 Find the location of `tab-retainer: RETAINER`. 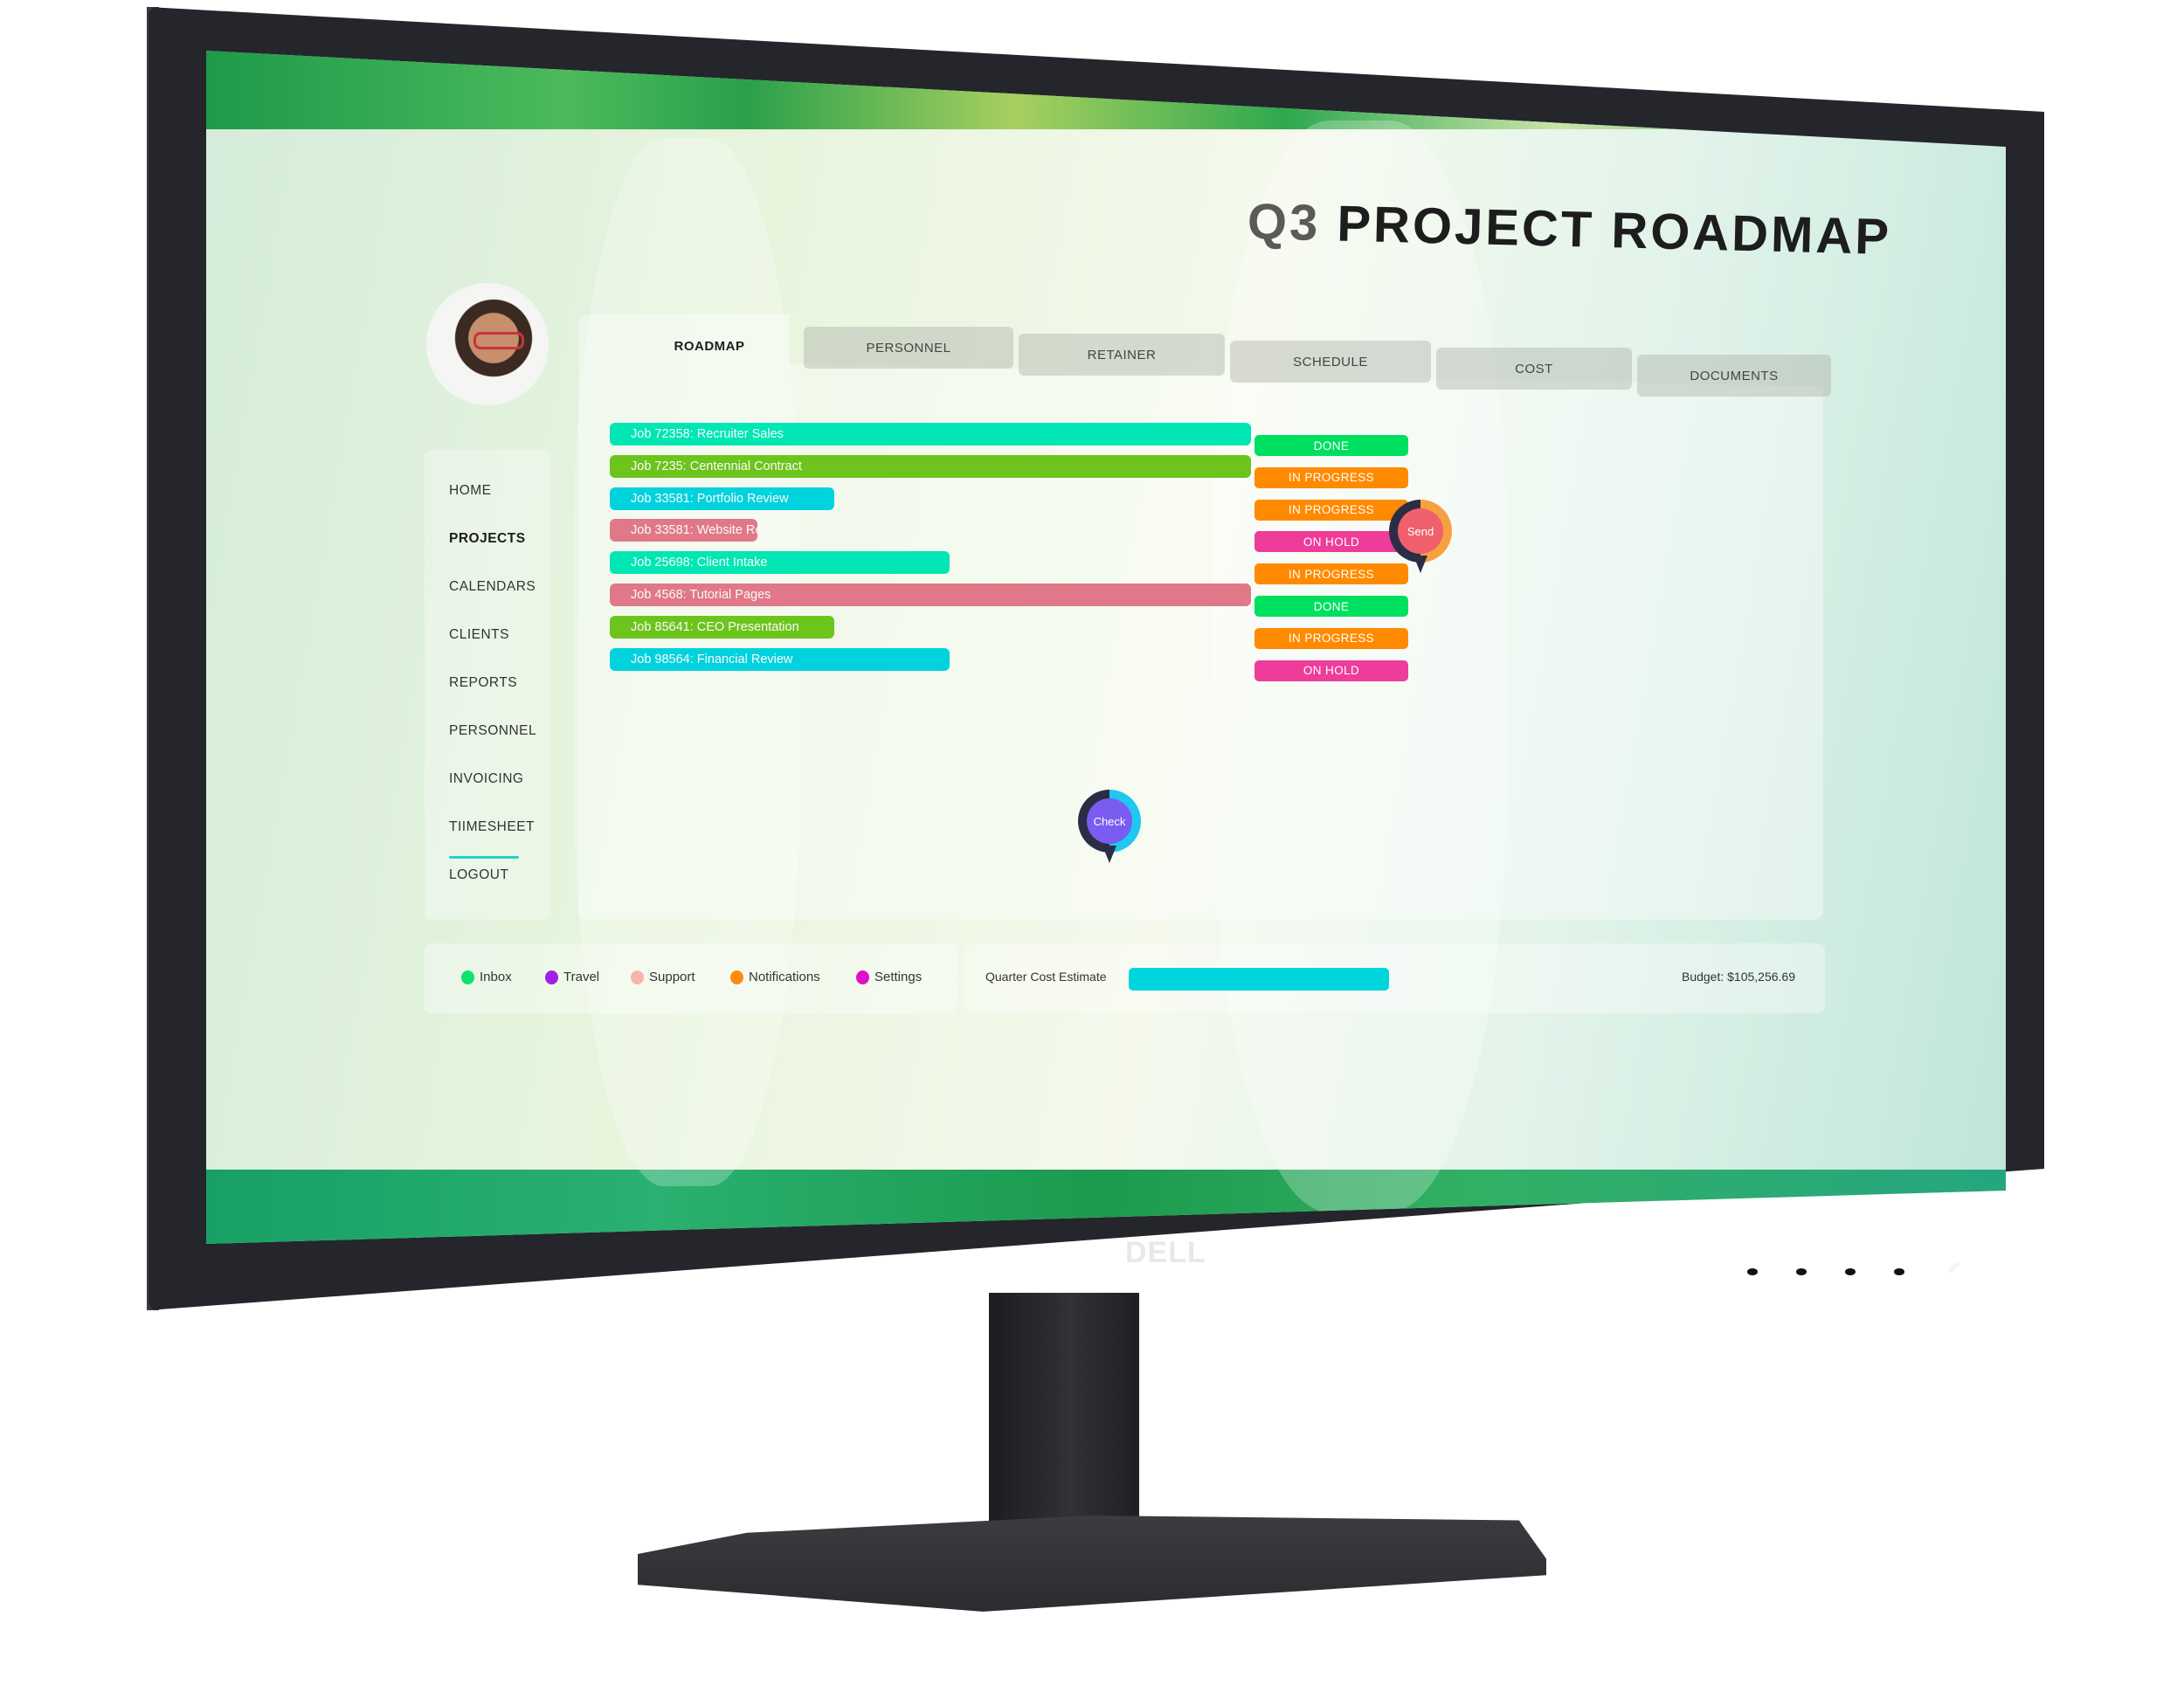

tab-retainer: RETAINER is located at coordinates (1122, 355).